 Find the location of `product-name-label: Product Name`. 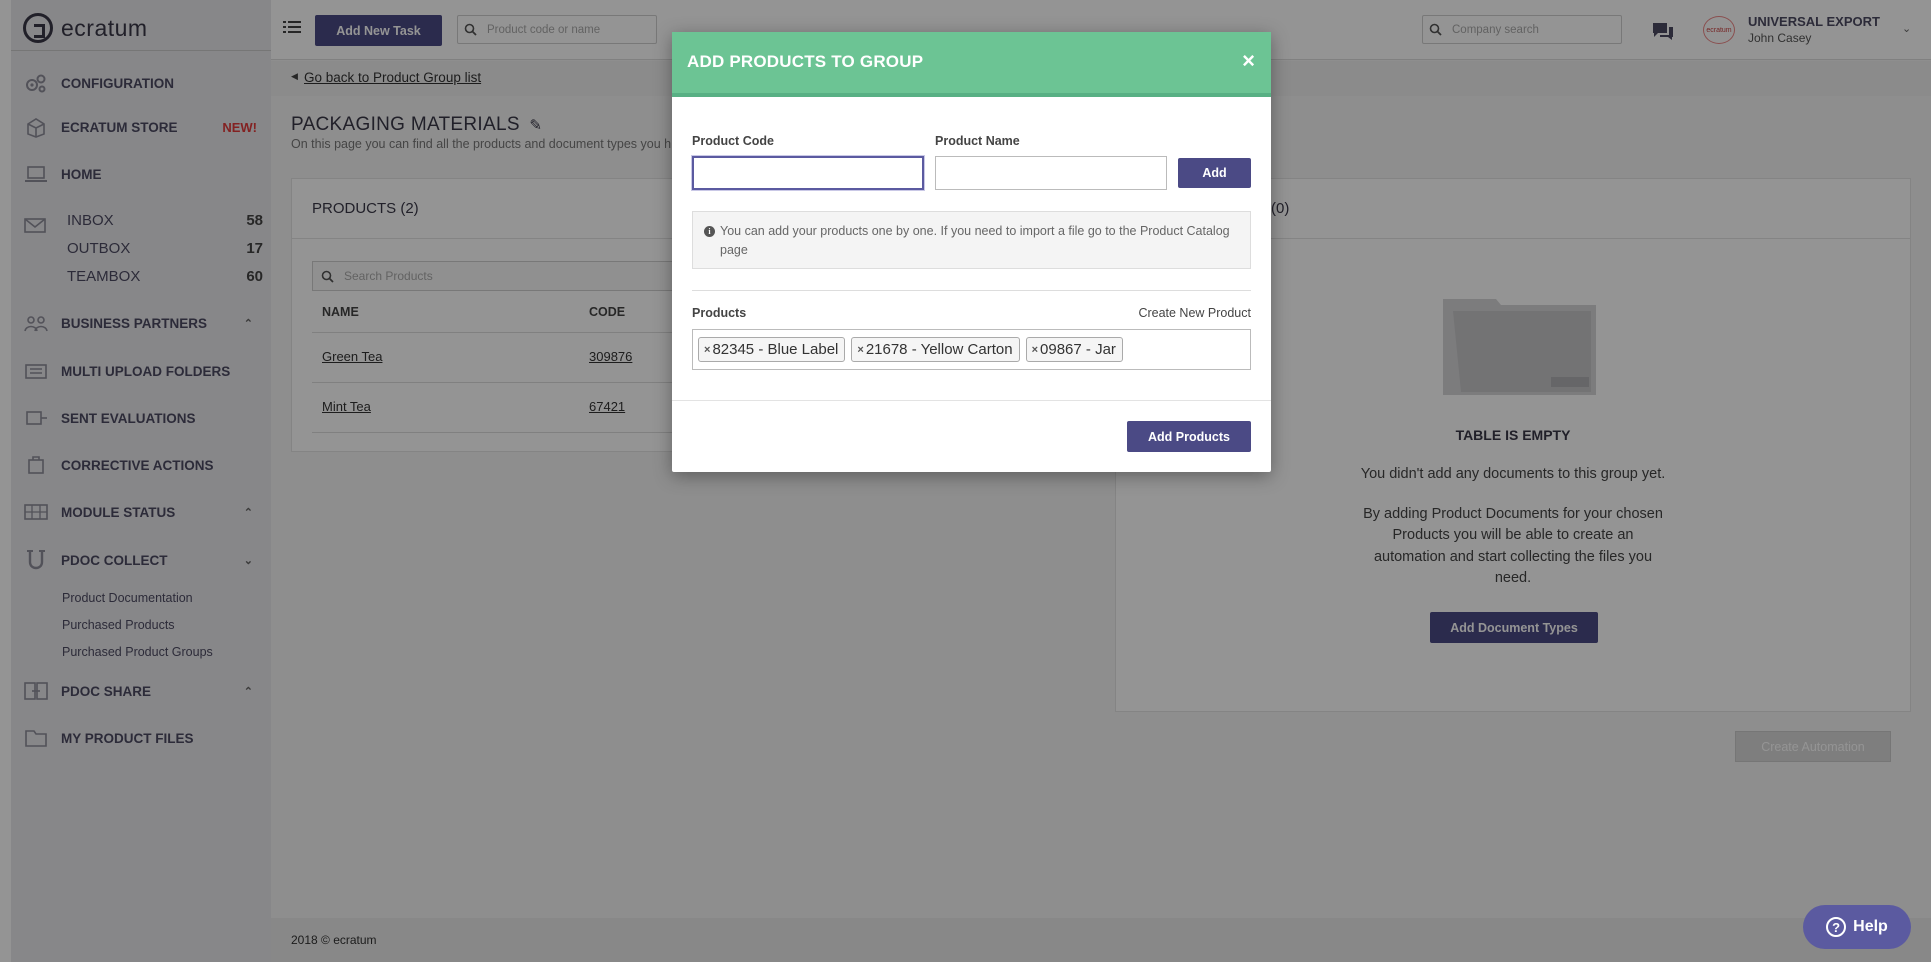

product-name-label: Product Name is located at coordinates (977, 141).